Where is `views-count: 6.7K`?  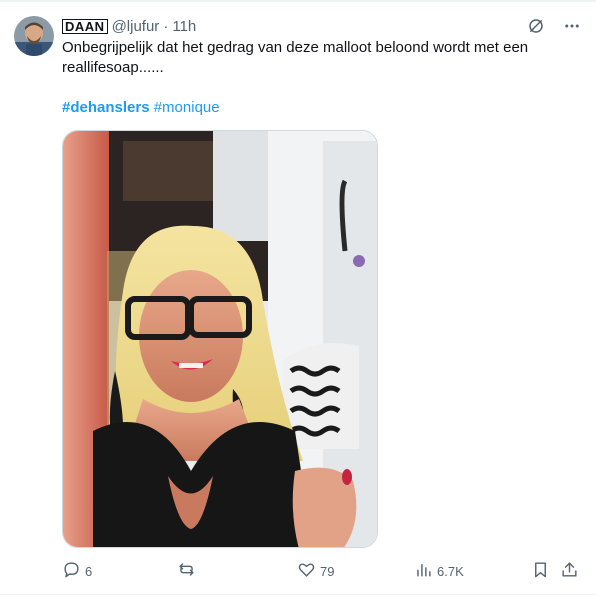 views-count: 6.7K is located at coordinates (450, 571).